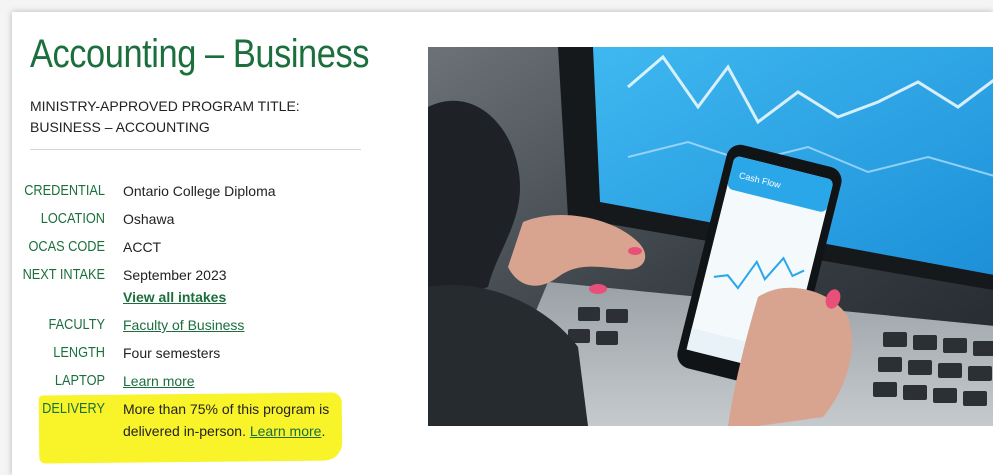 Image resolution: width=993 pixels, height=475 pixels. I want to click on delivery-text: delivered in-person., so click(186, 431).